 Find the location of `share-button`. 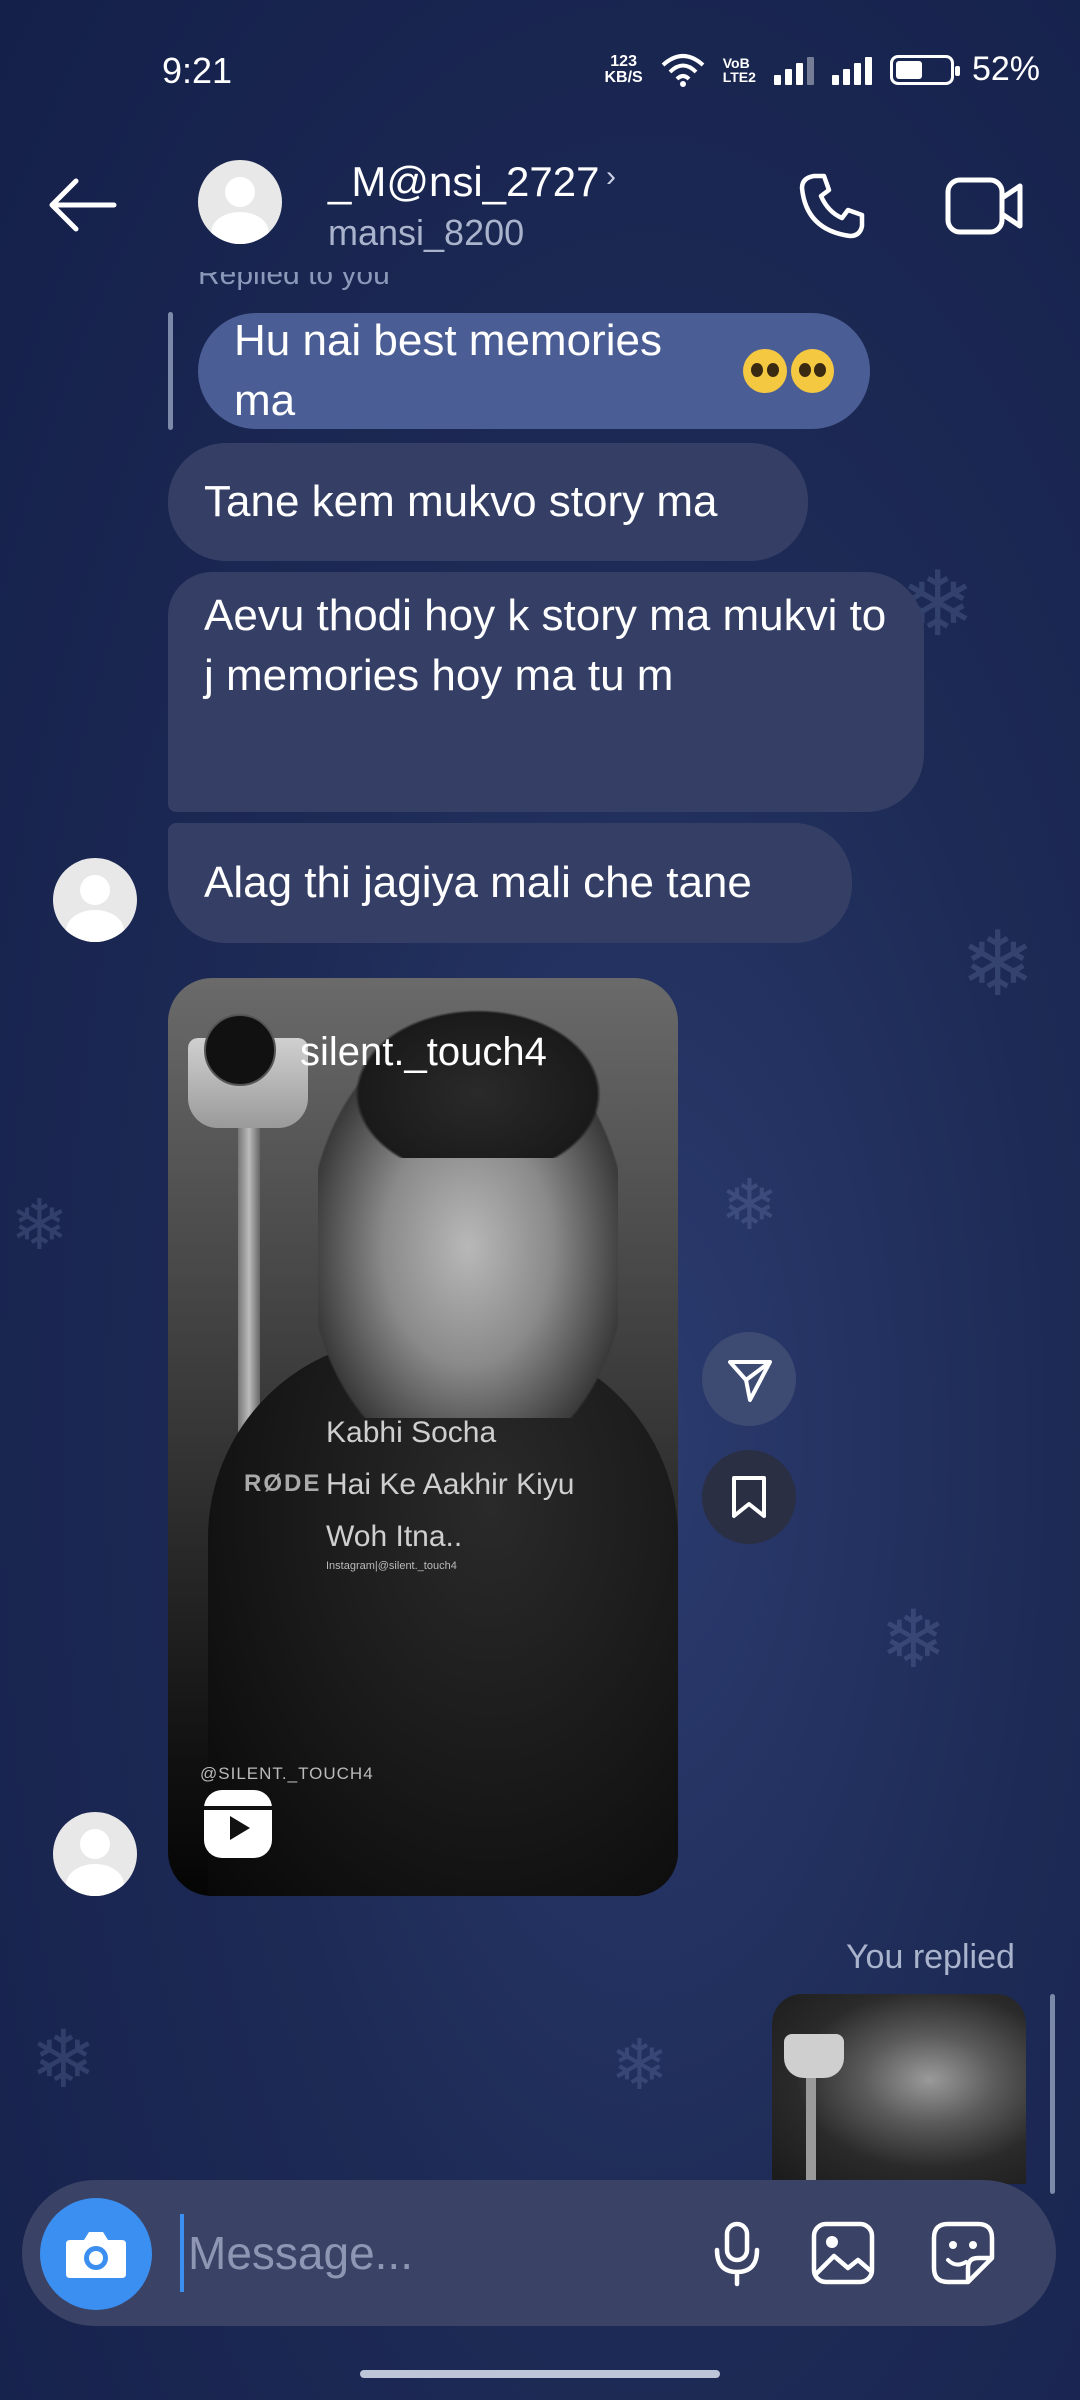

share-button is located at coordinates (749, 1379).